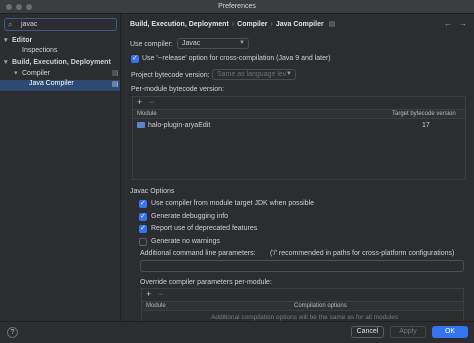  What do you see at coordinates (463, 23) in the screenshot?
I see `forward-arrow-icon: →` at bounding box center [463, 23].